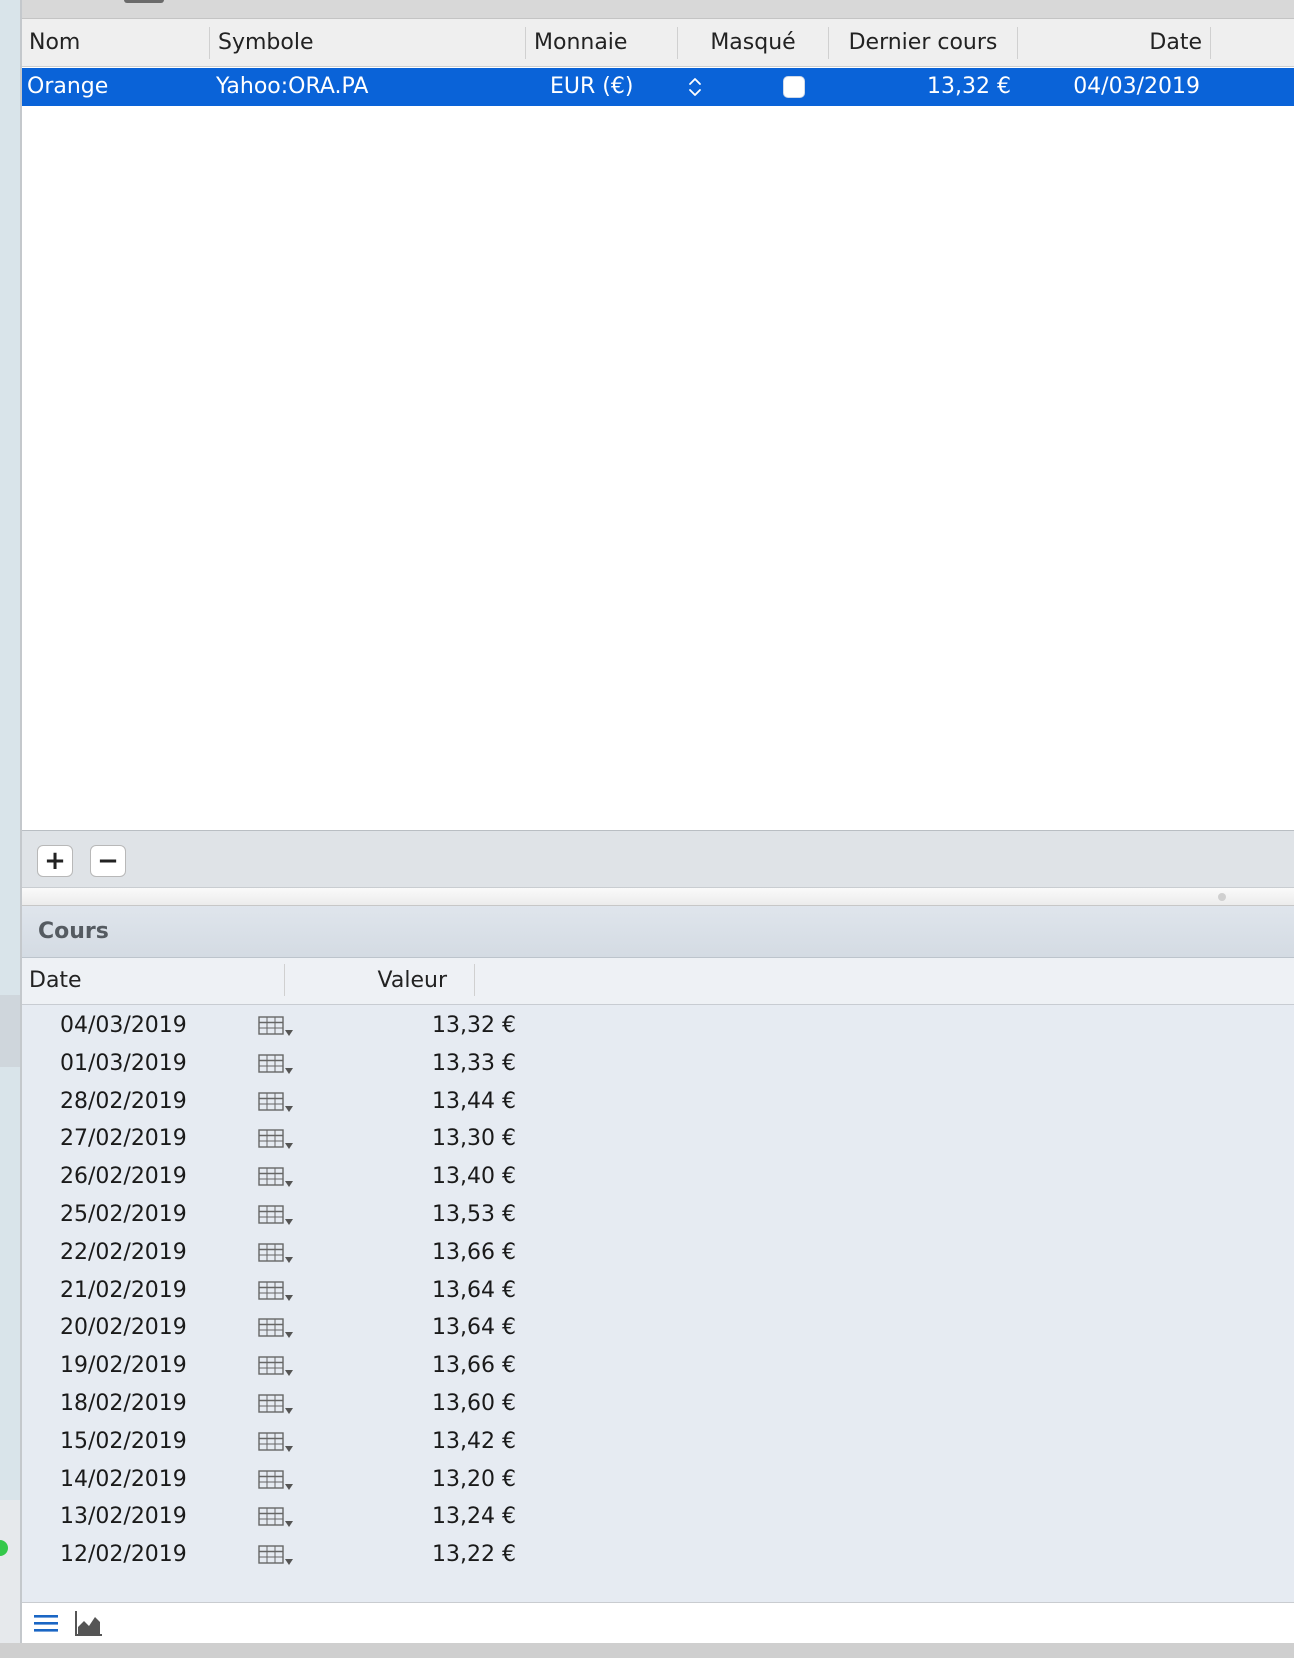  I want to click on plus-icon: +, so click(55, 861).